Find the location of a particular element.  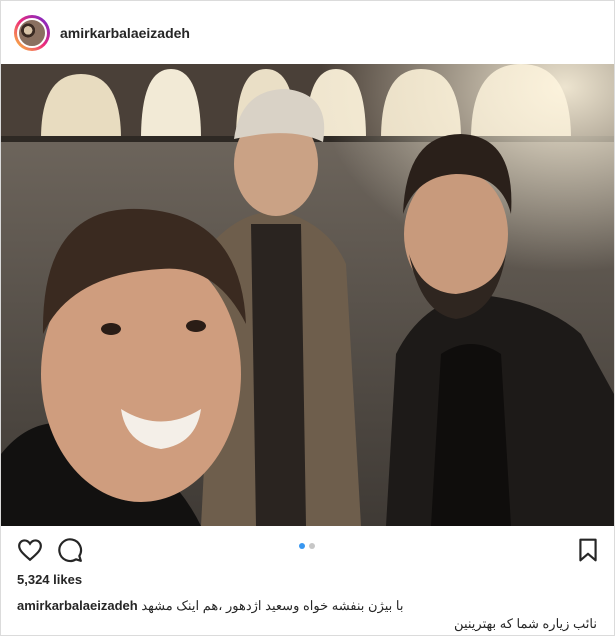

likes-count: 5,324 likes is located at coordinates (49, 579).